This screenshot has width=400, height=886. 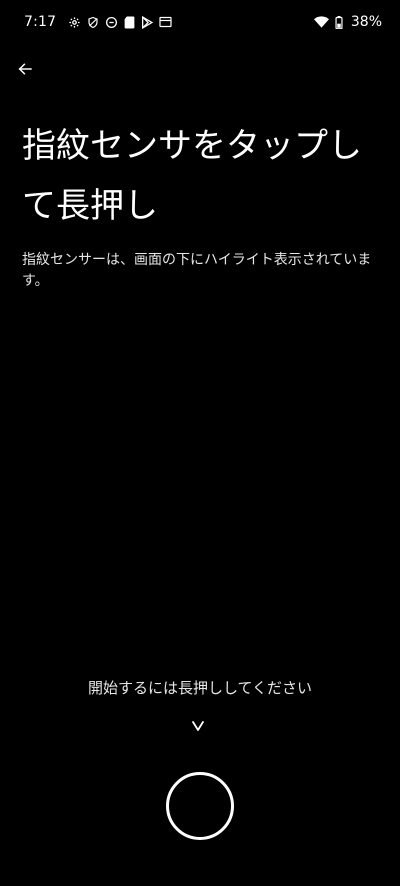 I want to click on status-right: 38%, so click(x=347, y=22).